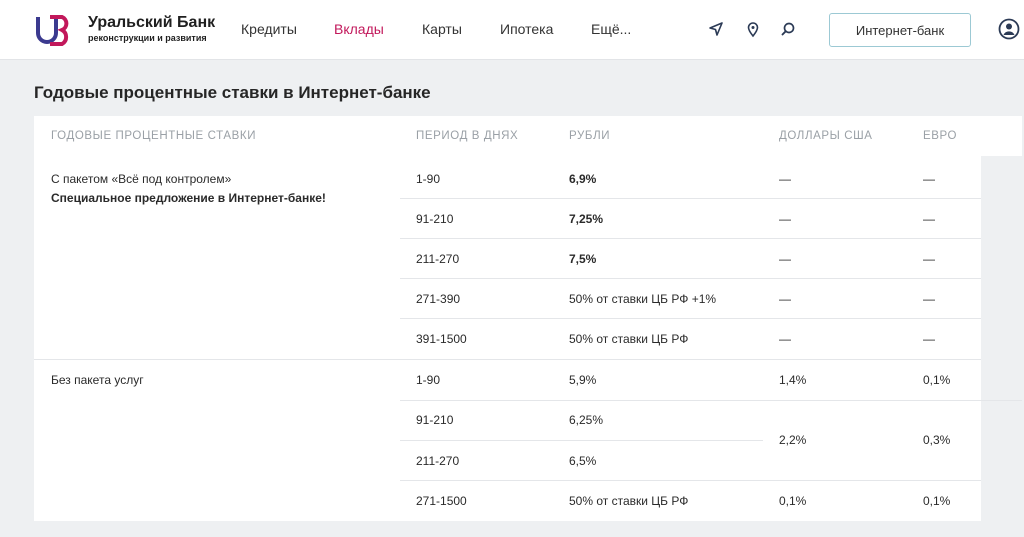 This screenshot has height=537, width=1024. I want to click on nav-deposits: Вклады, so click(359, 29).